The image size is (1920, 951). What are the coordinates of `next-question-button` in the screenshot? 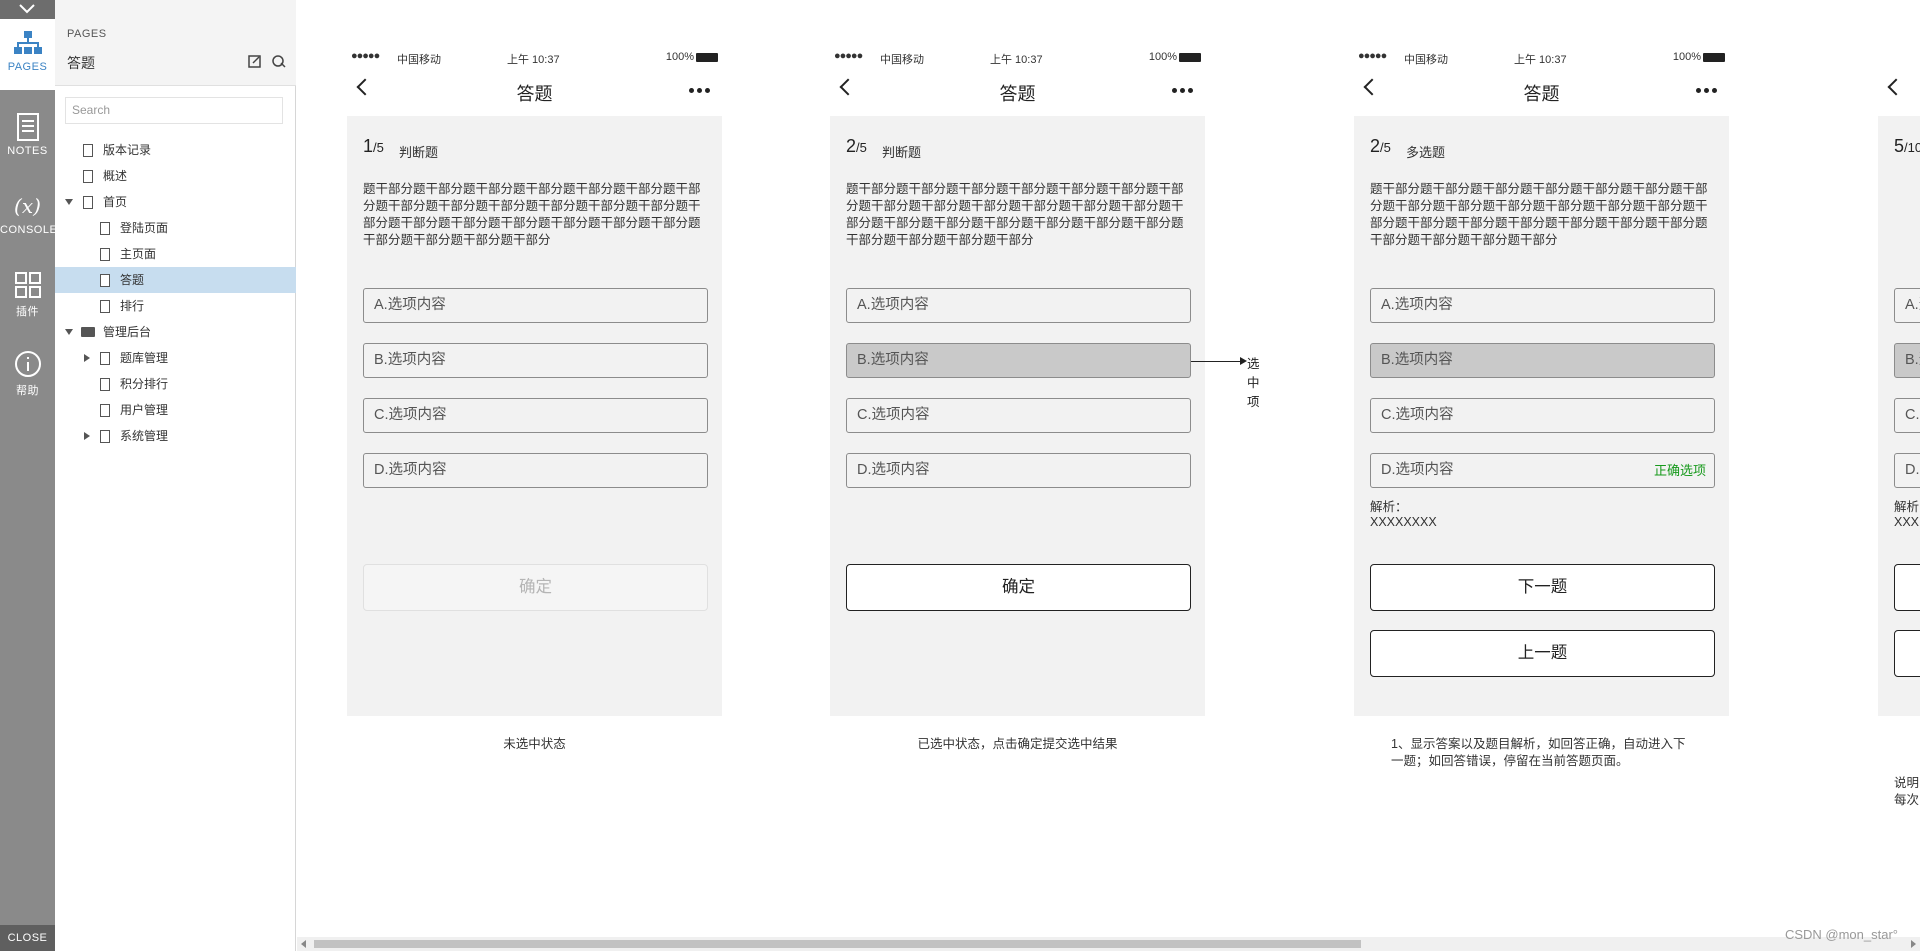 It's located at (1907, 587).